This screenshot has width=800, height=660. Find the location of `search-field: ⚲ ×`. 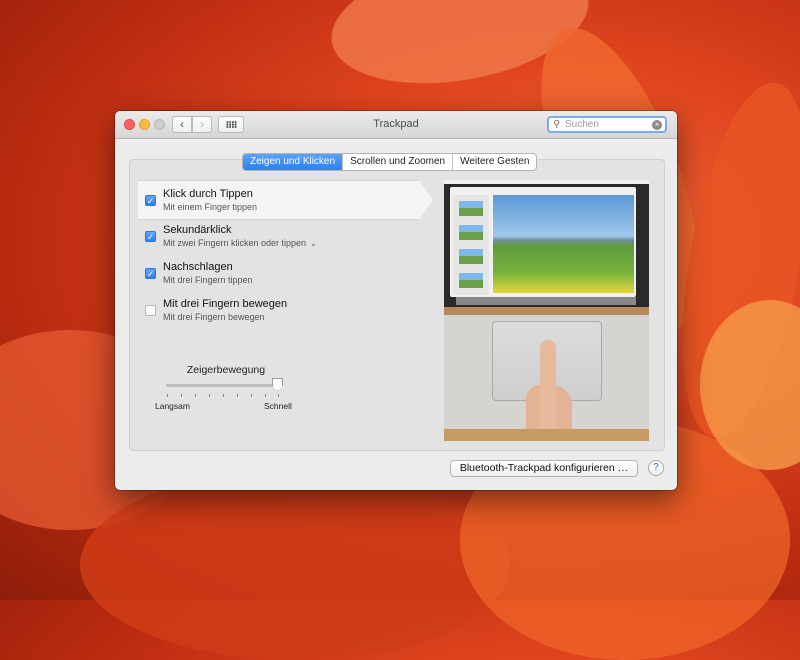

search-field: ⚲ × is located at coordinates (607, 124).